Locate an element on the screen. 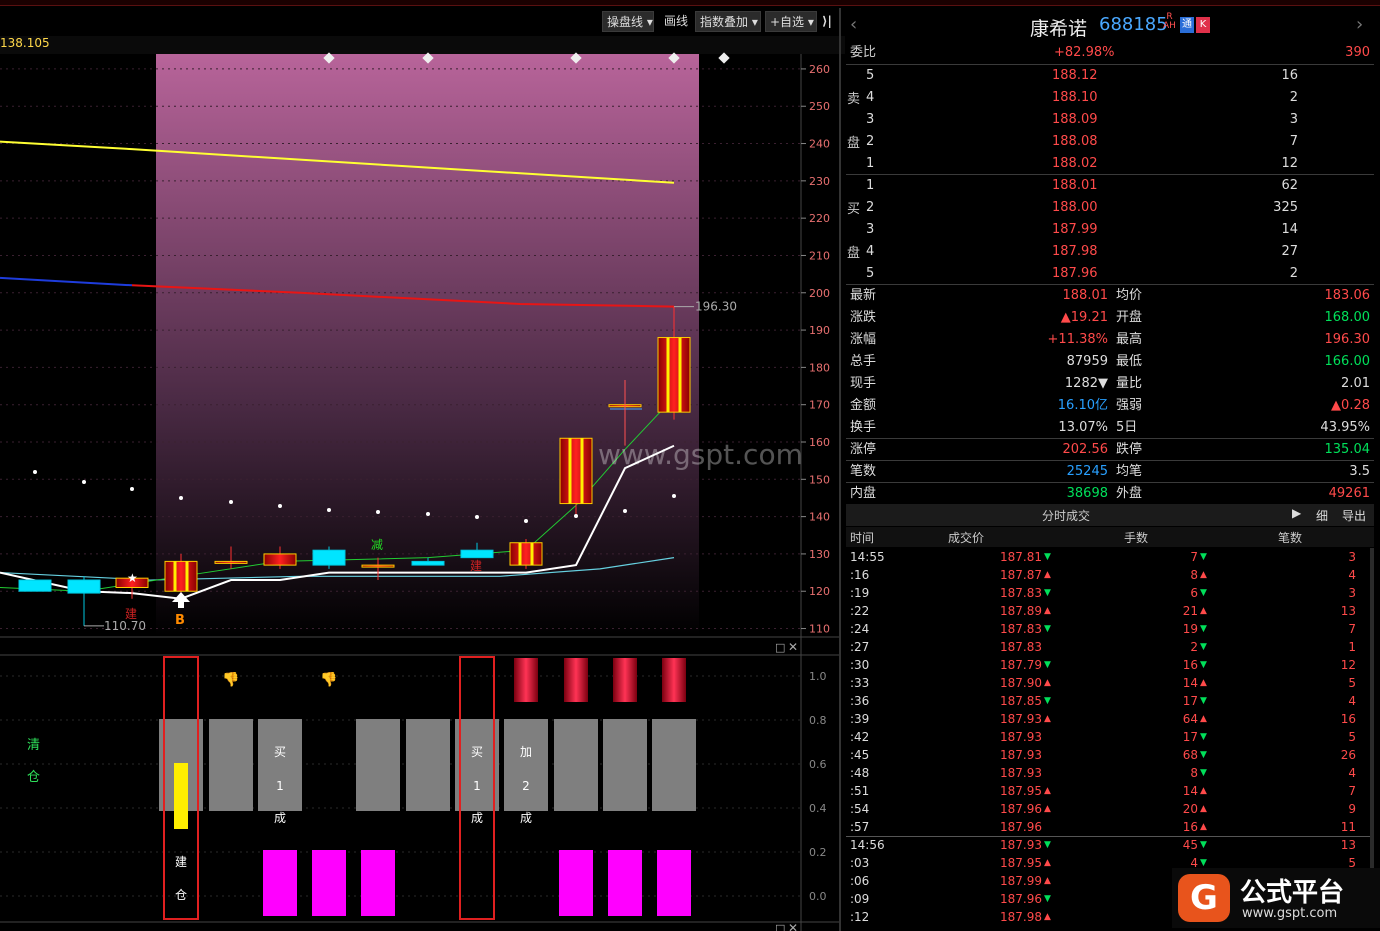  detail-button: 细 is located at coordinates (1322, 515).